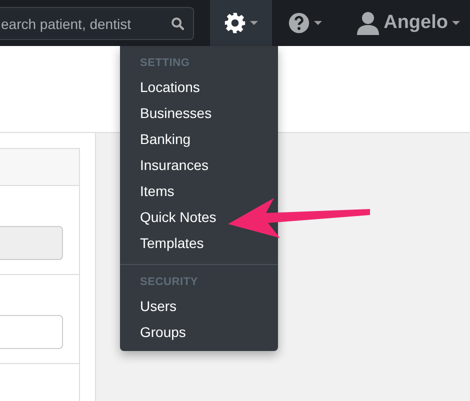 The height and width of the screenshot is (401, 470). I want to click on menu-item: Quick Notes, so click(199, 217).